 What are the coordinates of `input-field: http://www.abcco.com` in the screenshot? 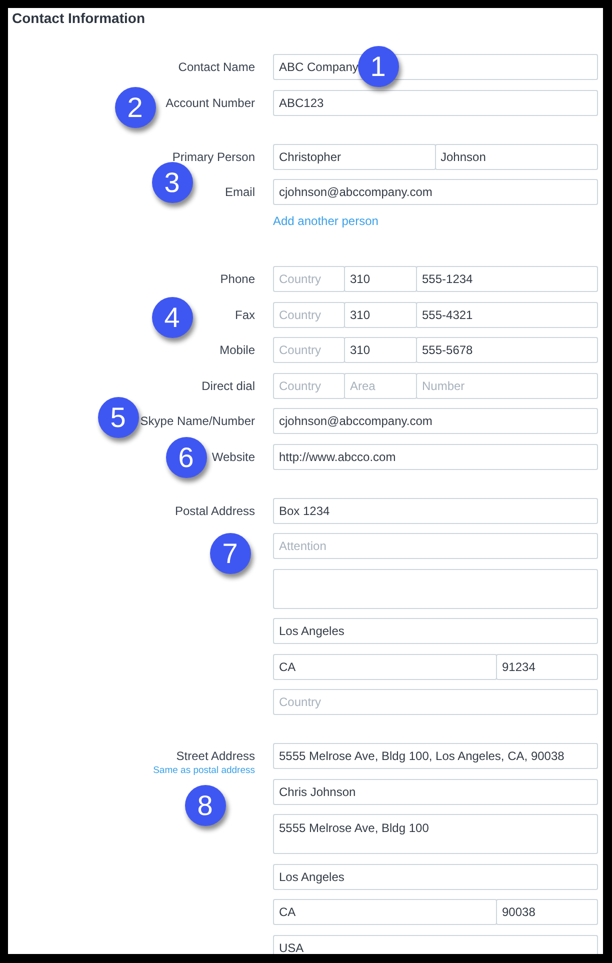 It's located at (435, 457).